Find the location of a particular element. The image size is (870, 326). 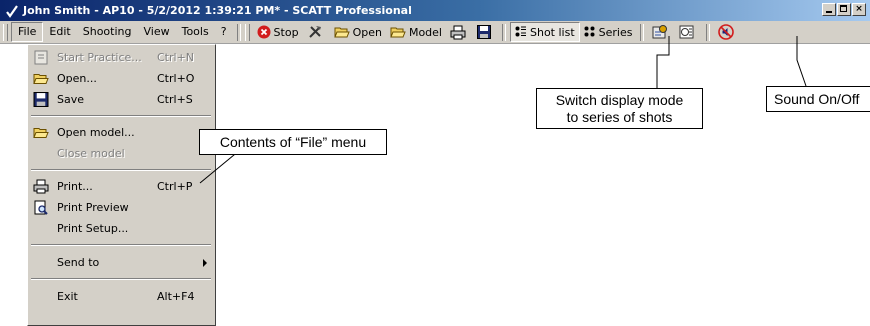

menu-shooting: Shooting is located at coordinates (107, 32).